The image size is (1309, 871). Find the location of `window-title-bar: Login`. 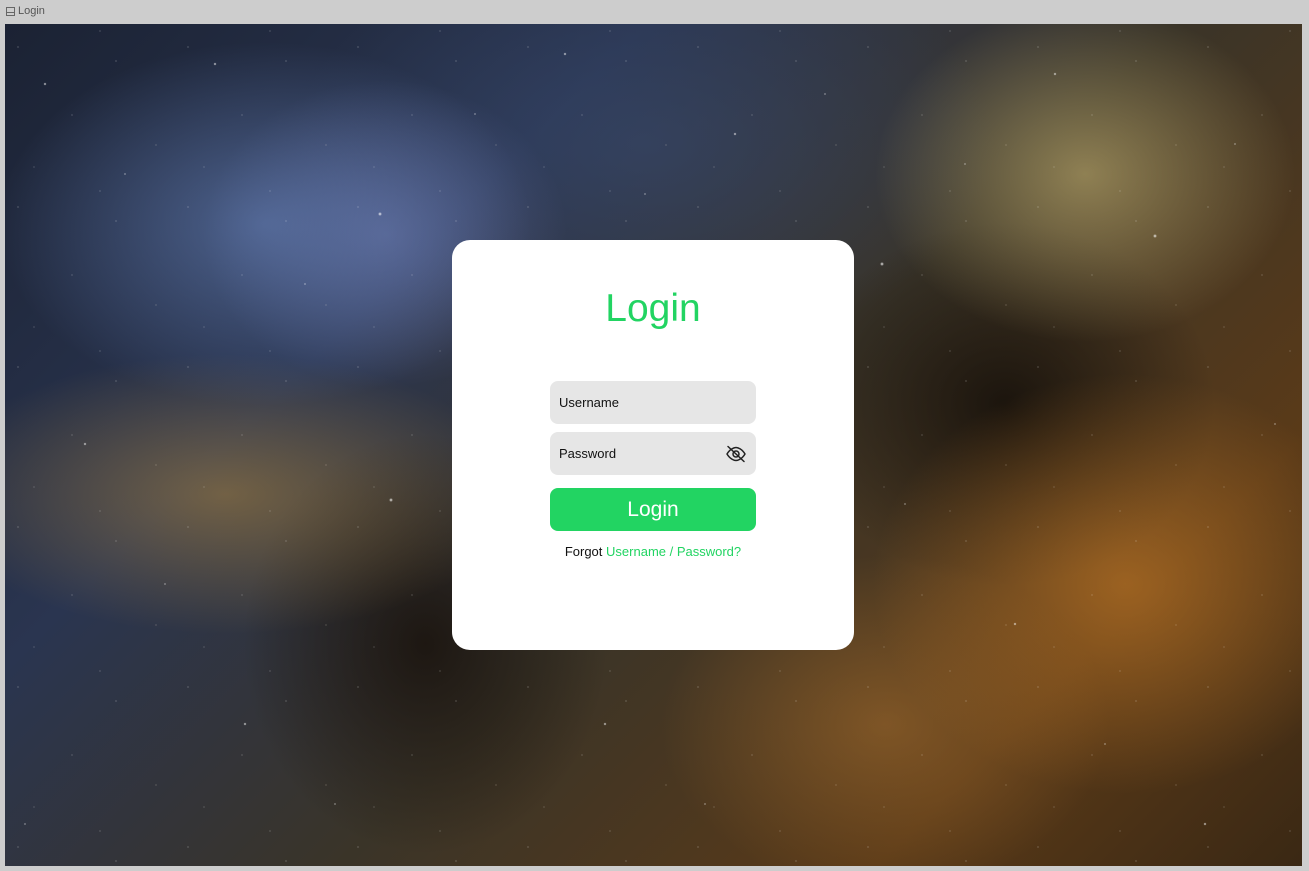

window-title-bar: Login is located at coordinates (25, 11).